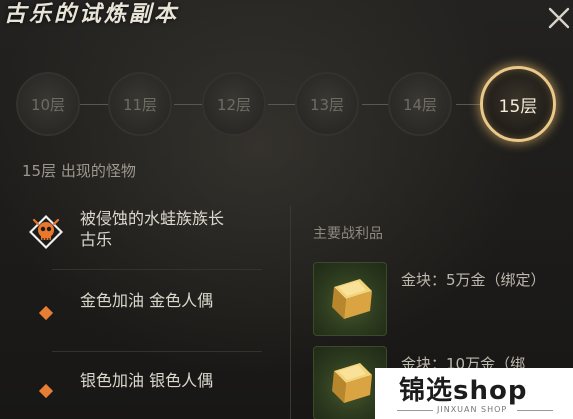 Image resolution: width=573 pixels, height=419 pixels. Describe the element at coordinates (152, 229) in the screenshot. I see `monster-name: 被侵蚀的水蛙族族长 古乐` at that location.